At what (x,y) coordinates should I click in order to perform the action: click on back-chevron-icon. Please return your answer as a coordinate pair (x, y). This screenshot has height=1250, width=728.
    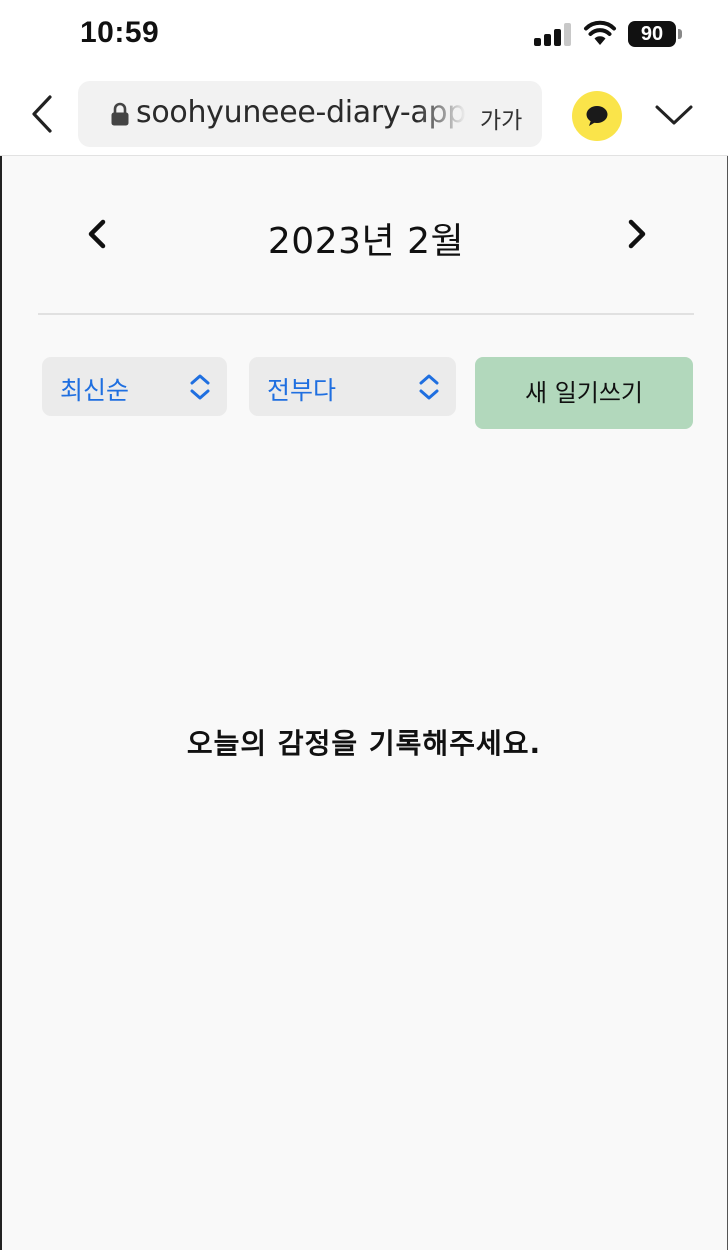
    Looking at the image, I should click on (43, 114).